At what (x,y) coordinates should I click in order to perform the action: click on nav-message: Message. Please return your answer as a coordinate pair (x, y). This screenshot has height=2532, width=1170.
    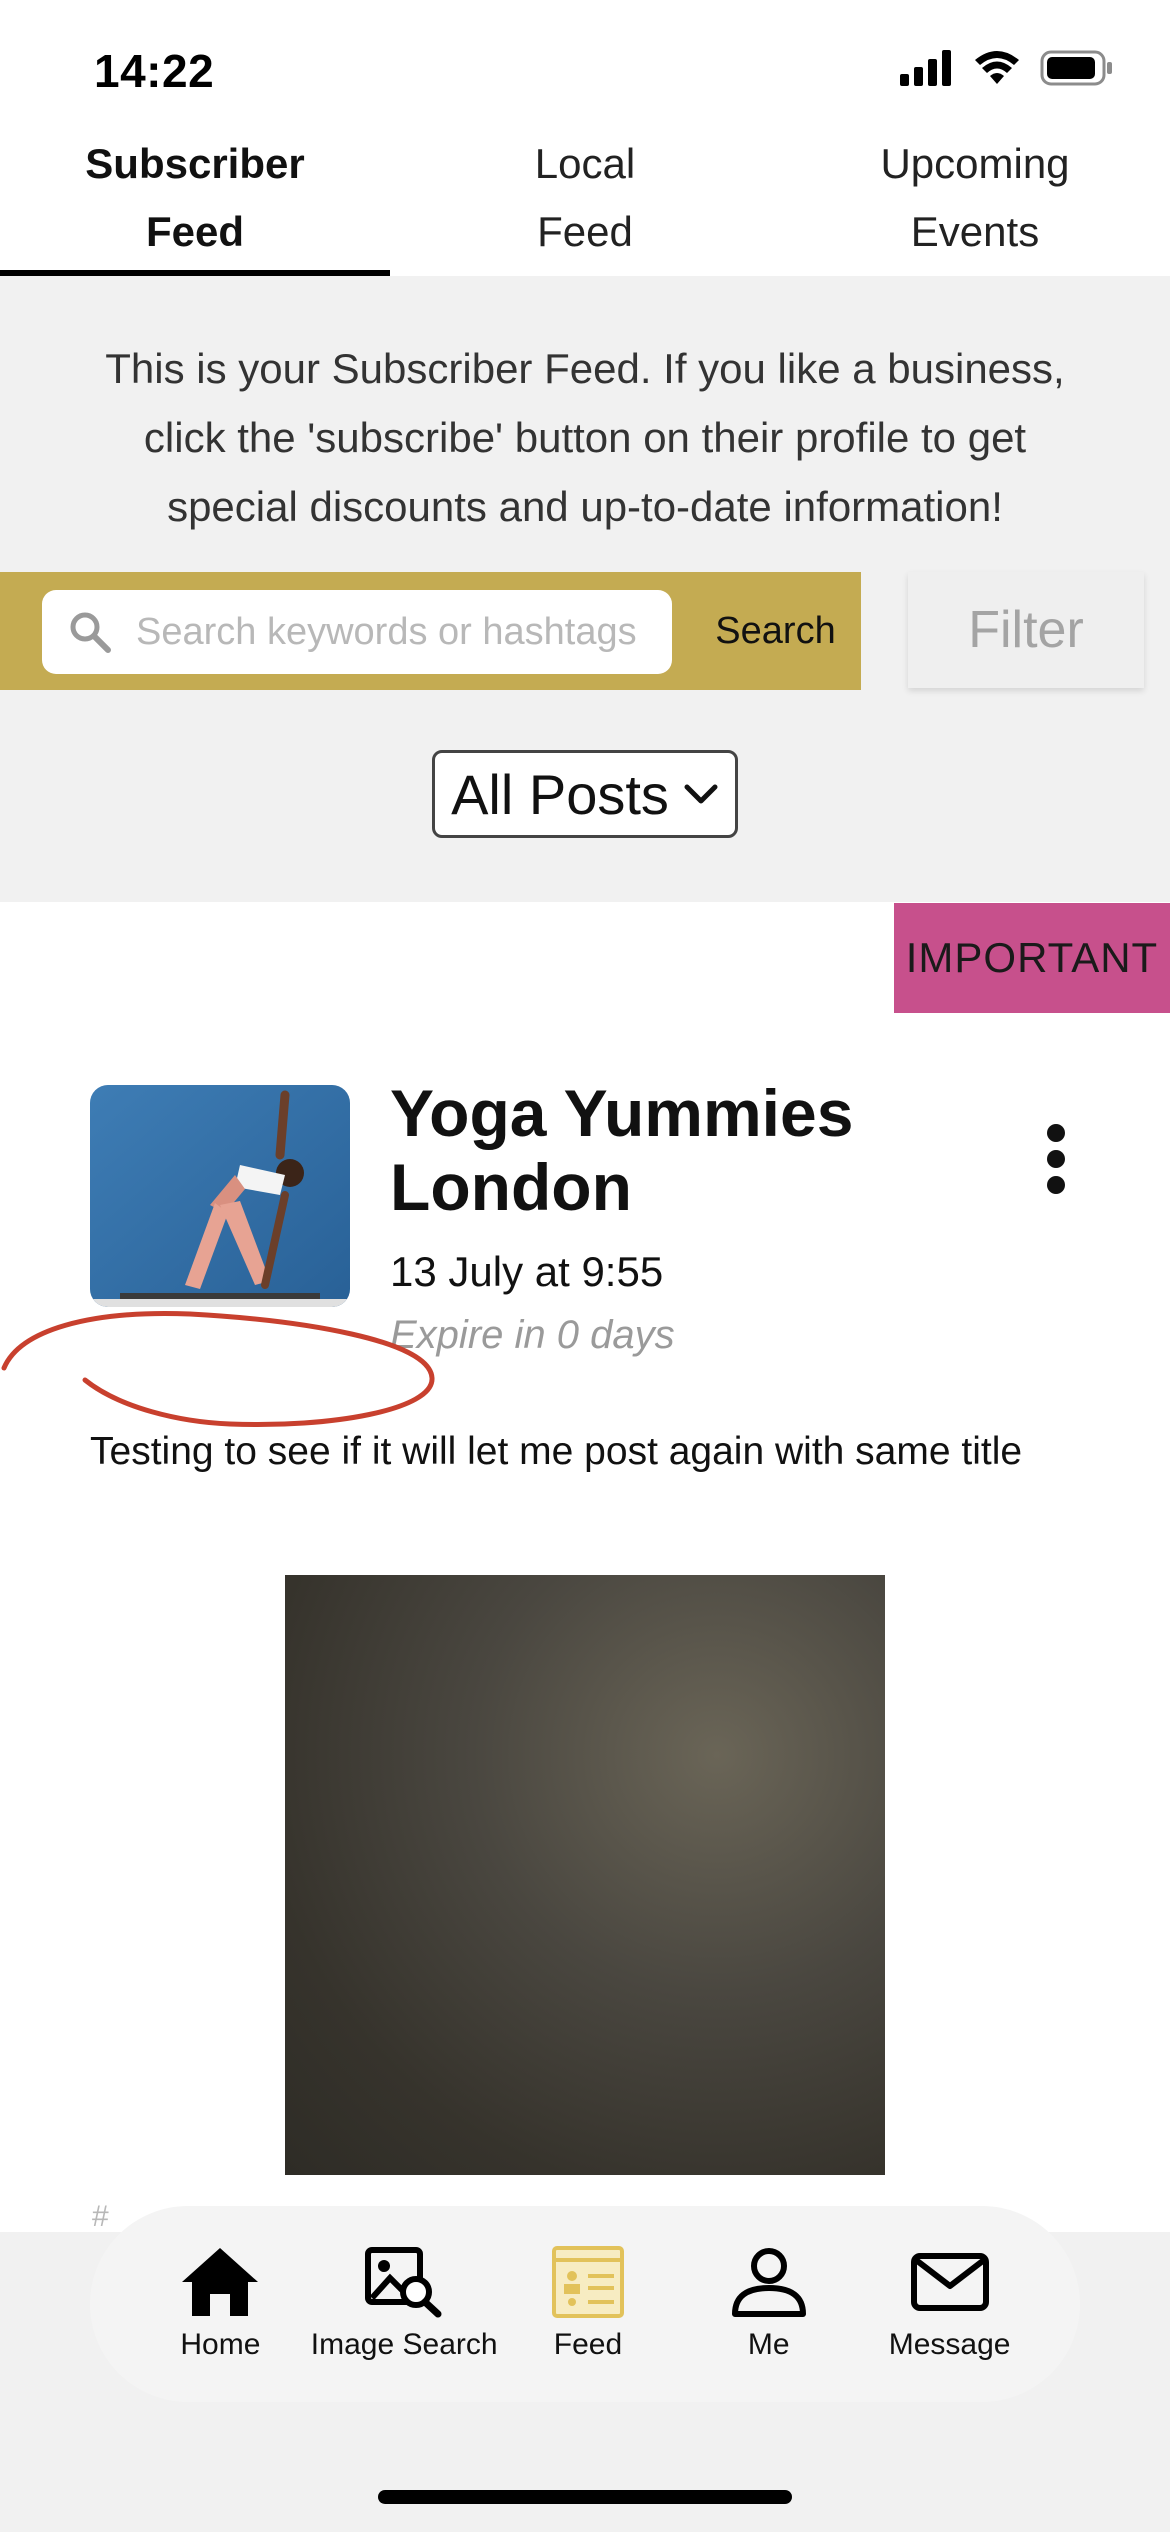
    Looking at the image, I should click on (949, 2304).